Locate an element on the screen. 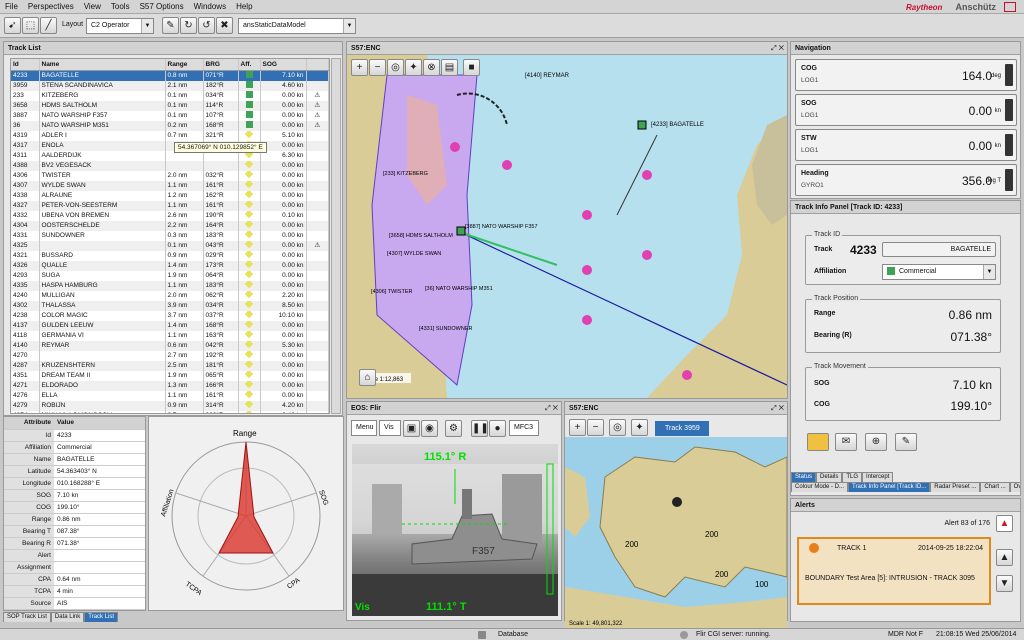  tab-intercept: Intercept is located at coordinates (878, 477).